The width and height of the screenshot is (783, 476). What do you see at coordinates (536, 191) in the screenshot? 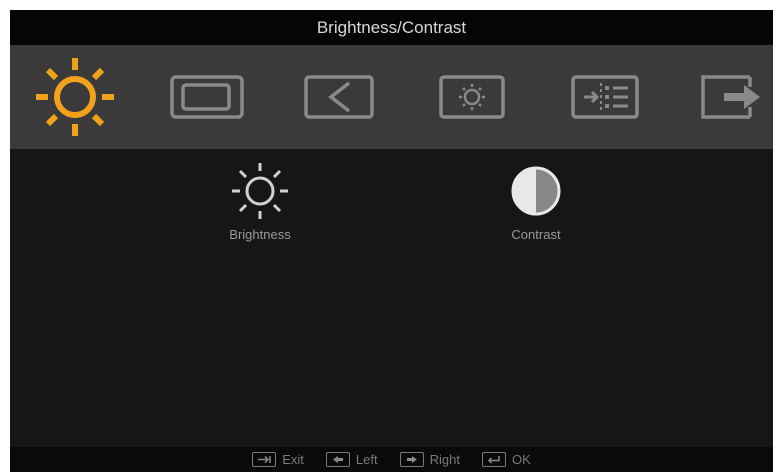
I see `contrast-icon` at bounding box center [536, 191].